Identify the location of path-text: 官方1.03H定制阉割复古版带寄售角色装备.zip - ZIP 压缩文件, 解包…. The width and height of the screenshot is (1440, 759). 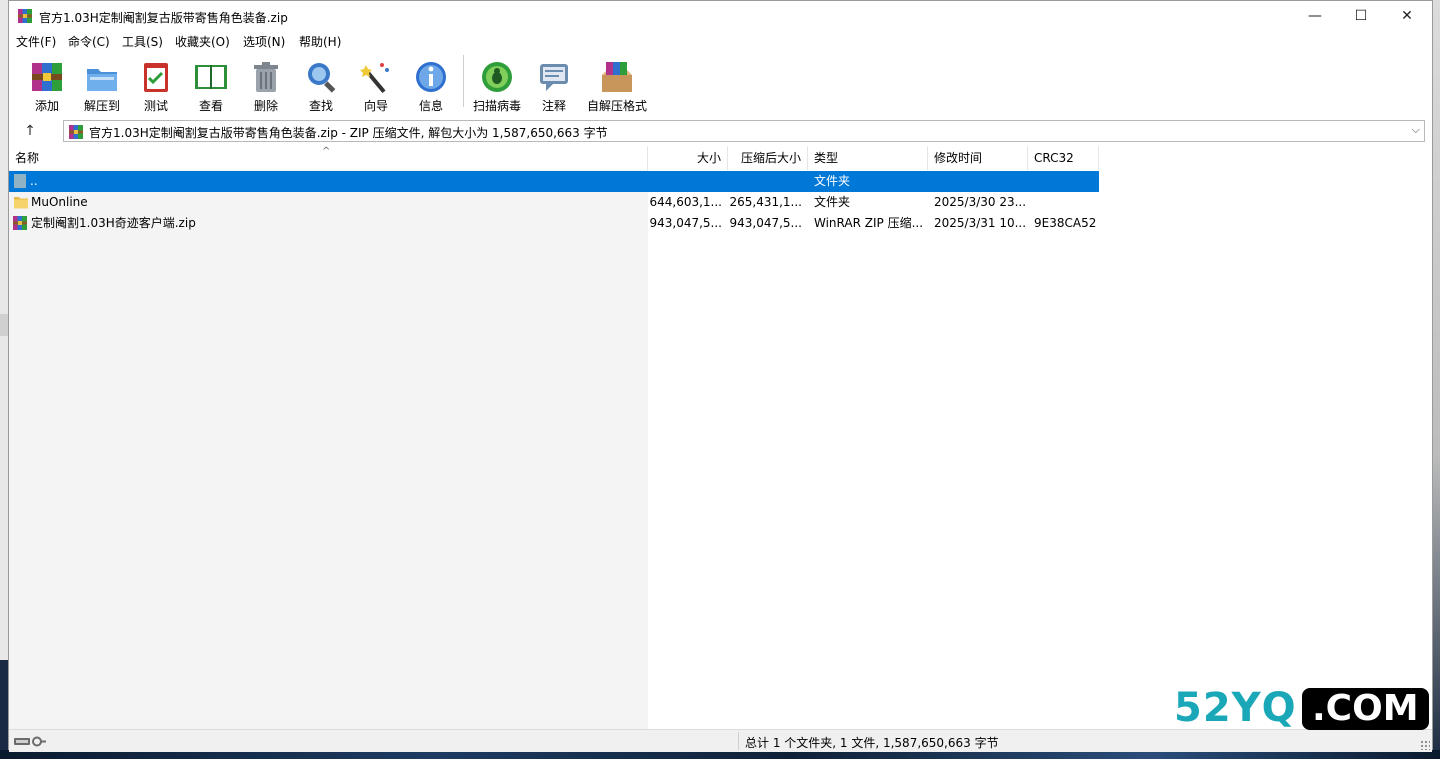
(348, 133).